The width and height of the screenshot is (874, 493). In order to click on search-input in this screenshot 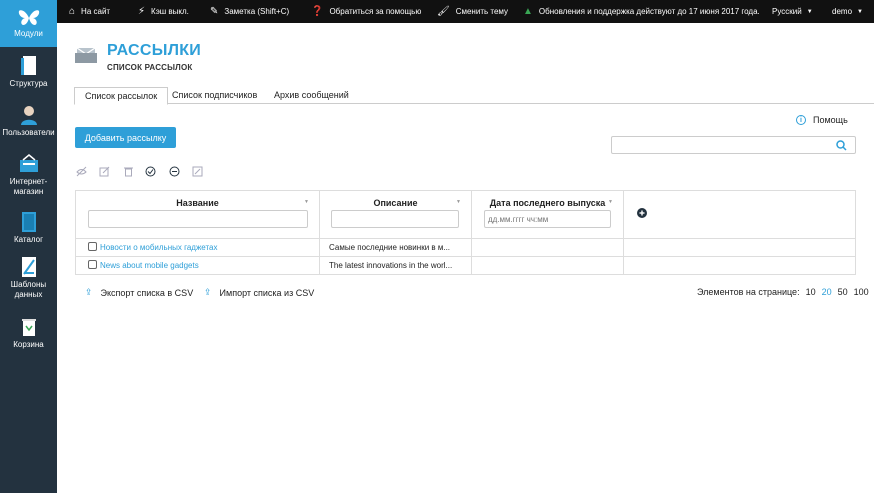, I will do `click(726, 145)`.